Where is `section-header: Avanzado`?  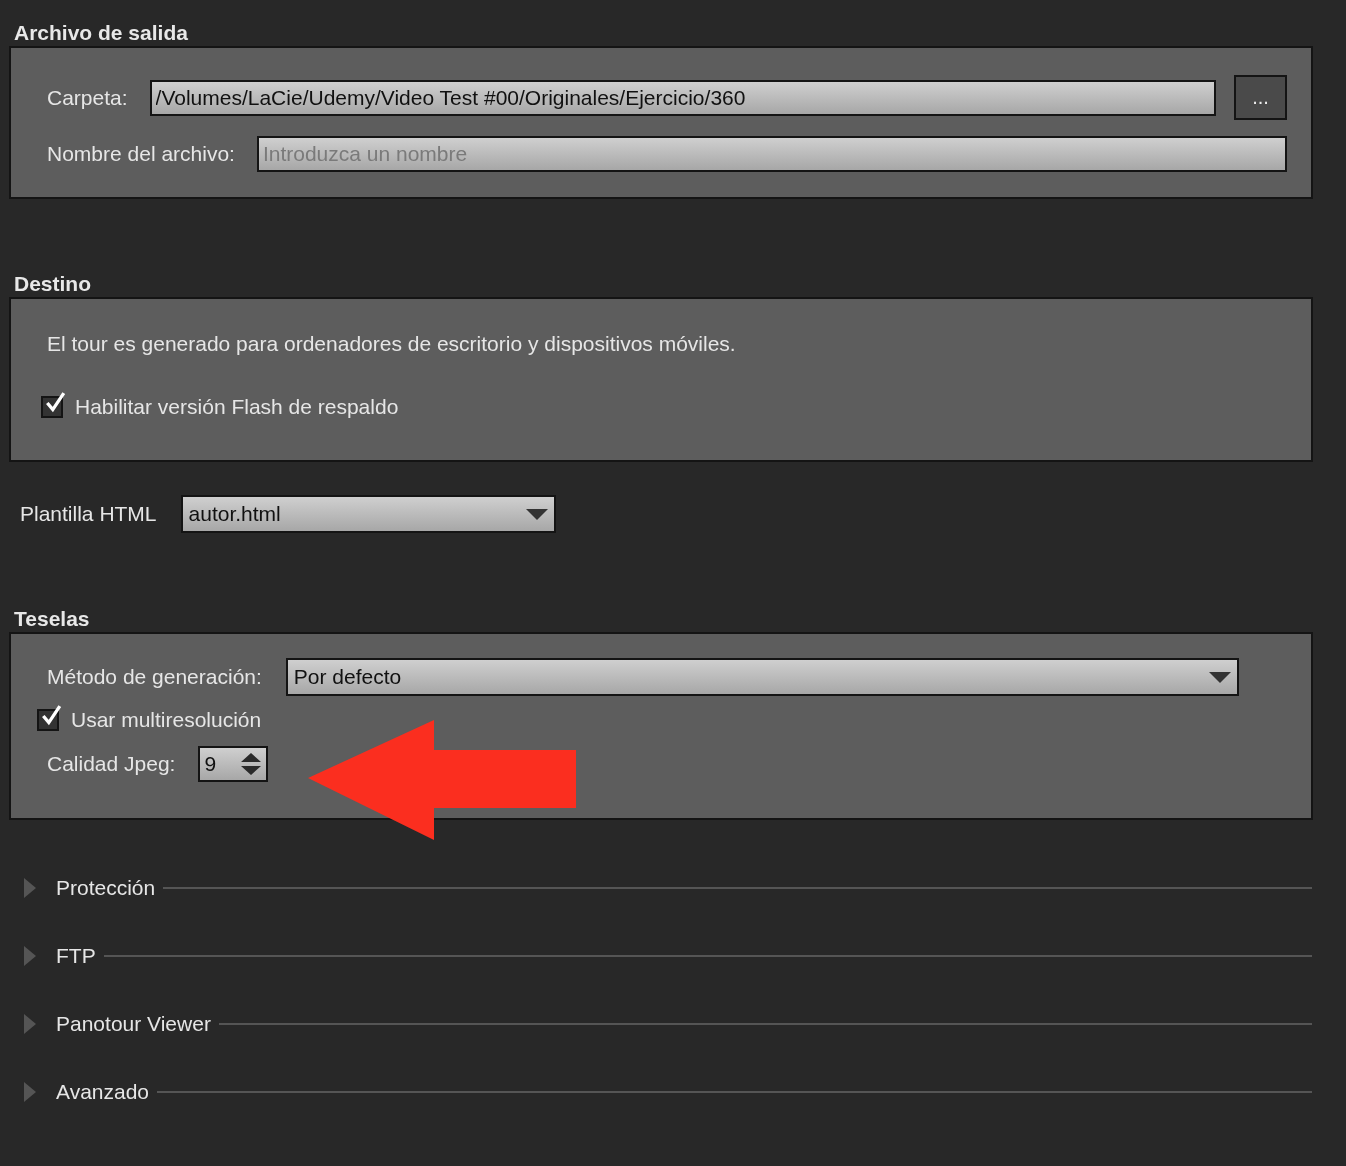
section-header: Avanzado is located at coordinates (103, 1092).